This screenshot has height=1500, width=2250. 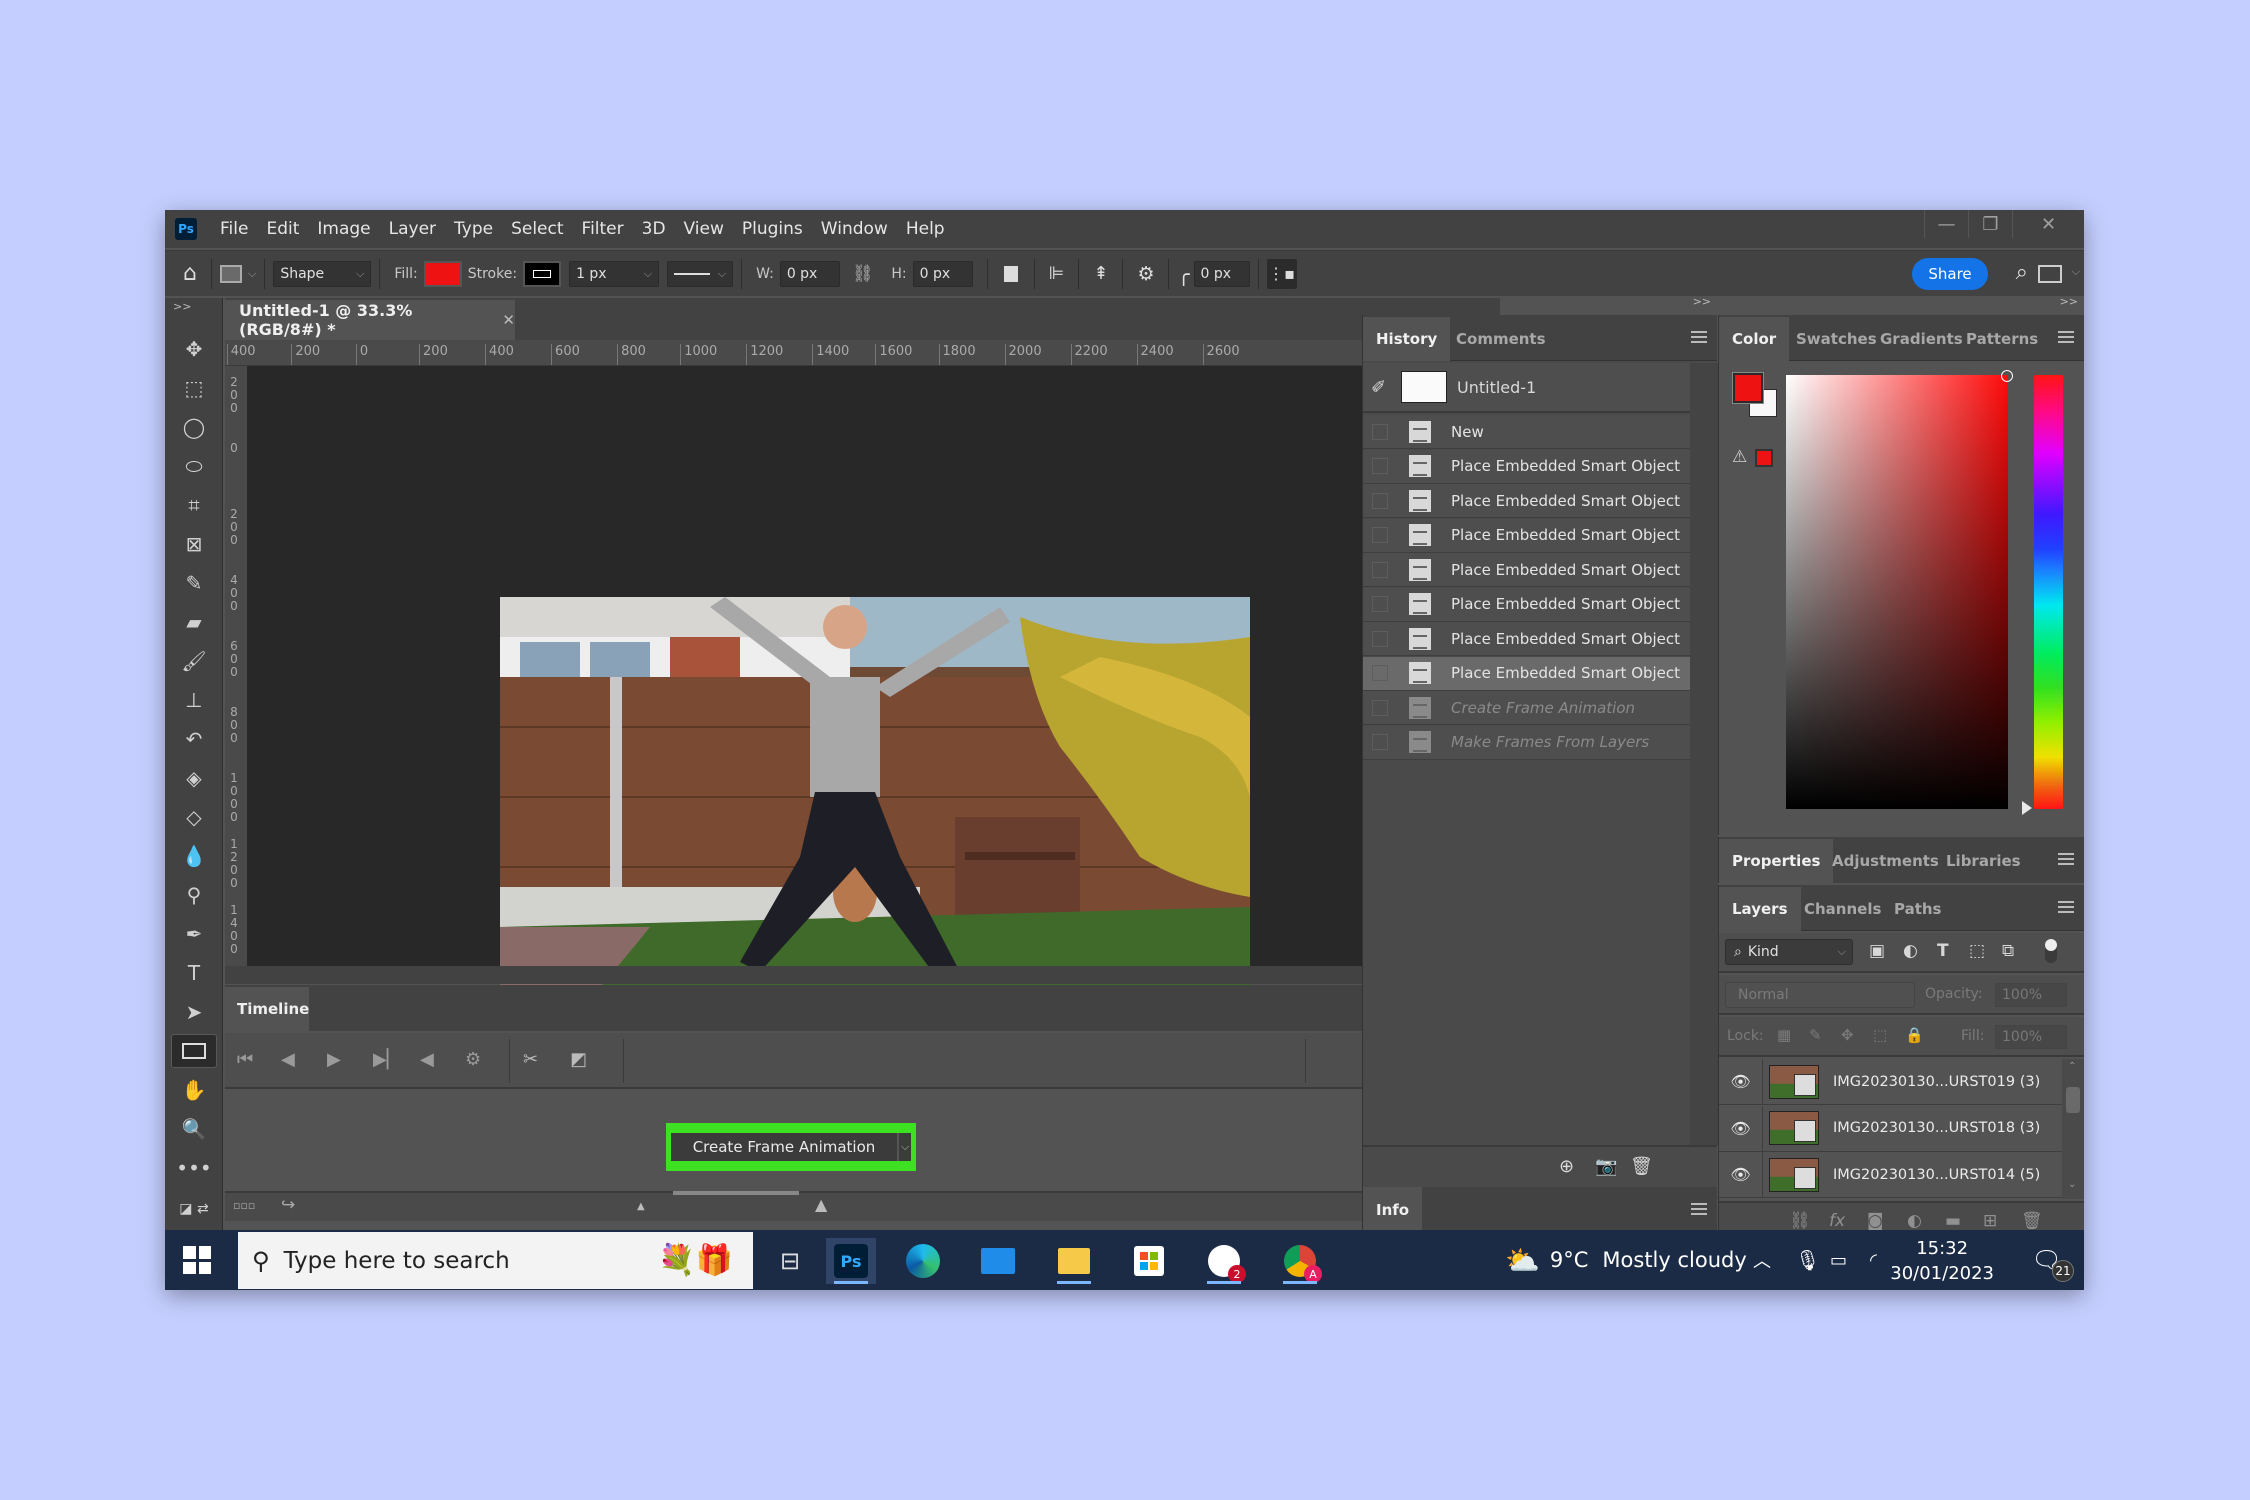 What do you see at coordinates (412, 229) in the screenshot?
I see `menu-layer: Layer` at bounding box center [412, 229].